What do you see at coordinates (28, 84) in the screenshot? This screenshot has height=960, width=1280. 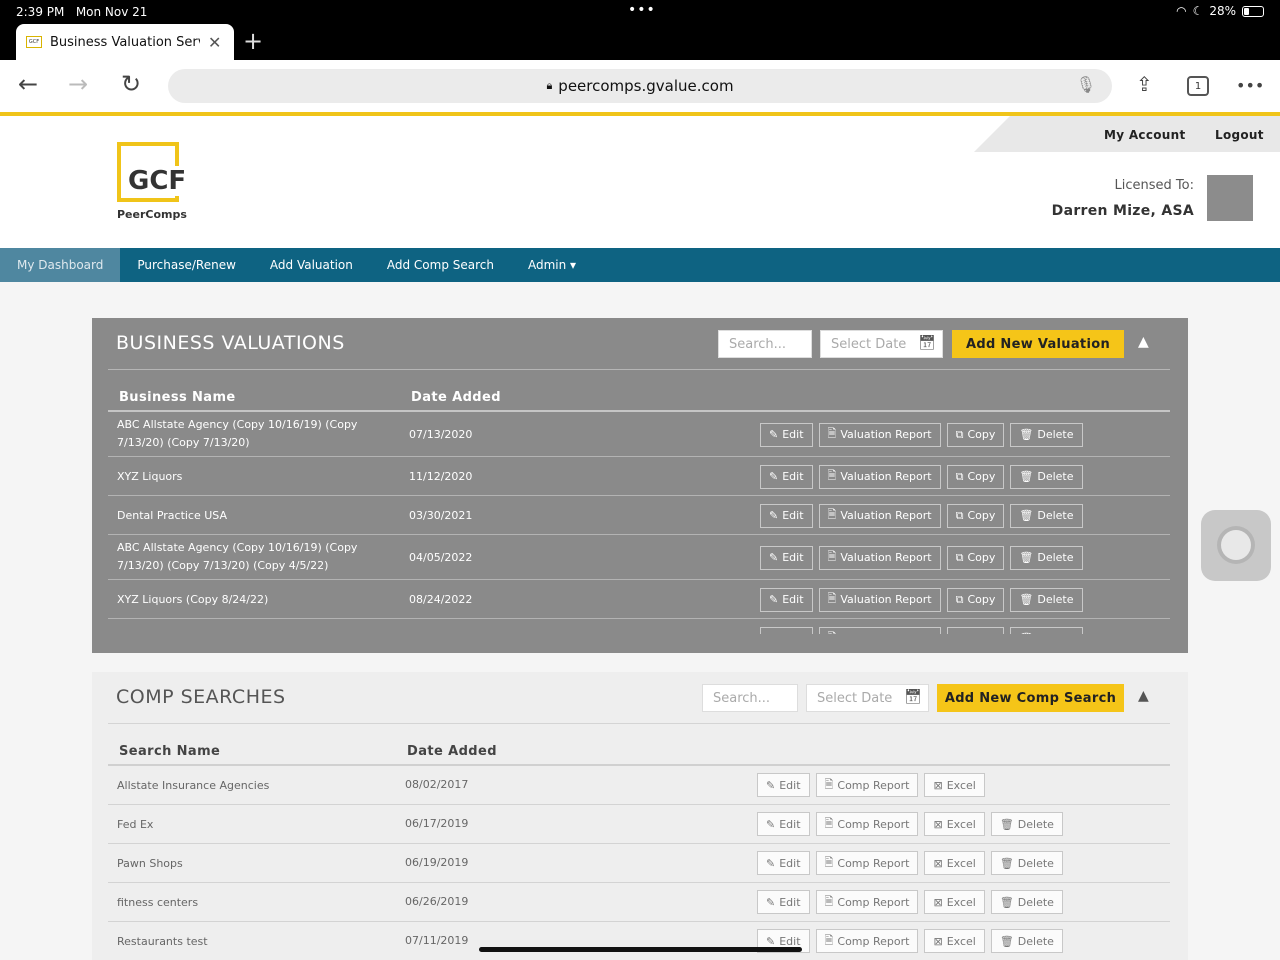 I see `back-icon: ←` at bounding box center [28, 84].